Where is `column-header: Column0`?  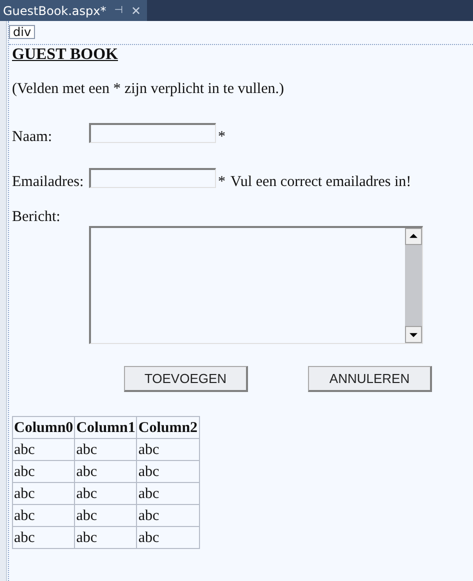 column-header: Column0 is located at coordinates (43, 427).